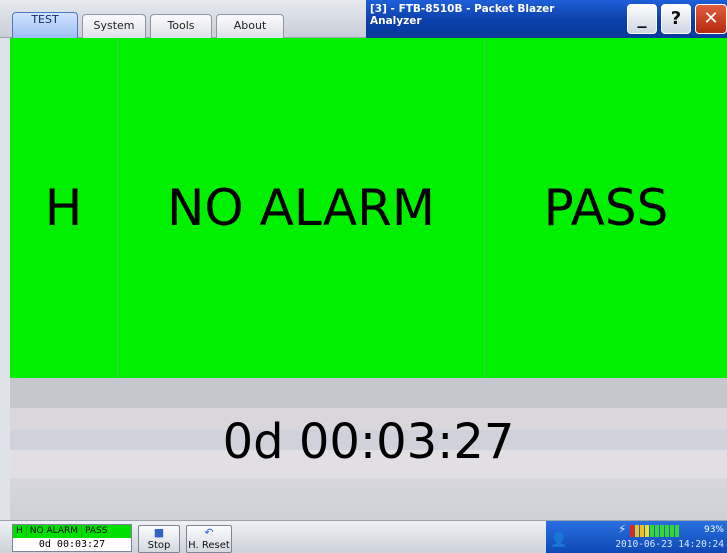 Image resolution: width=727 pixels, height=553 pixels. Describe the element at coordinates (159, 532) in the screenshot. I see `stop-icon: ■` at that location.